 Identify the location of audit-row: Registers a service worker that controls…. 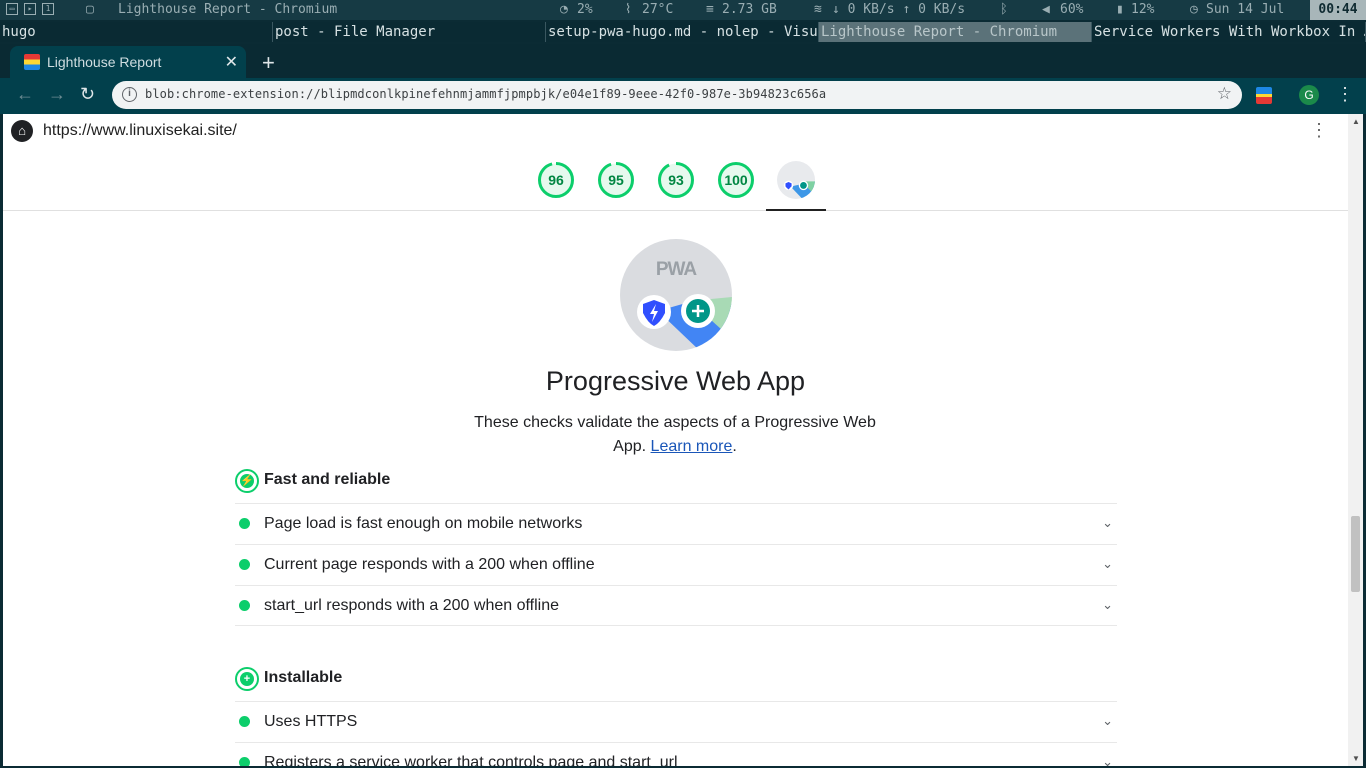
(676, 754).